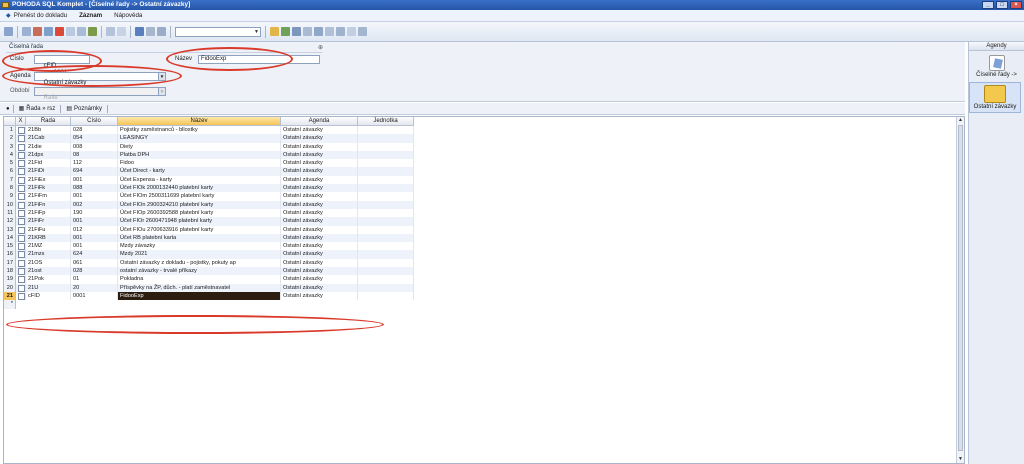  Describe the element at coordinates (318, 31) in the screenshot. I see `calc-icon` at that location.